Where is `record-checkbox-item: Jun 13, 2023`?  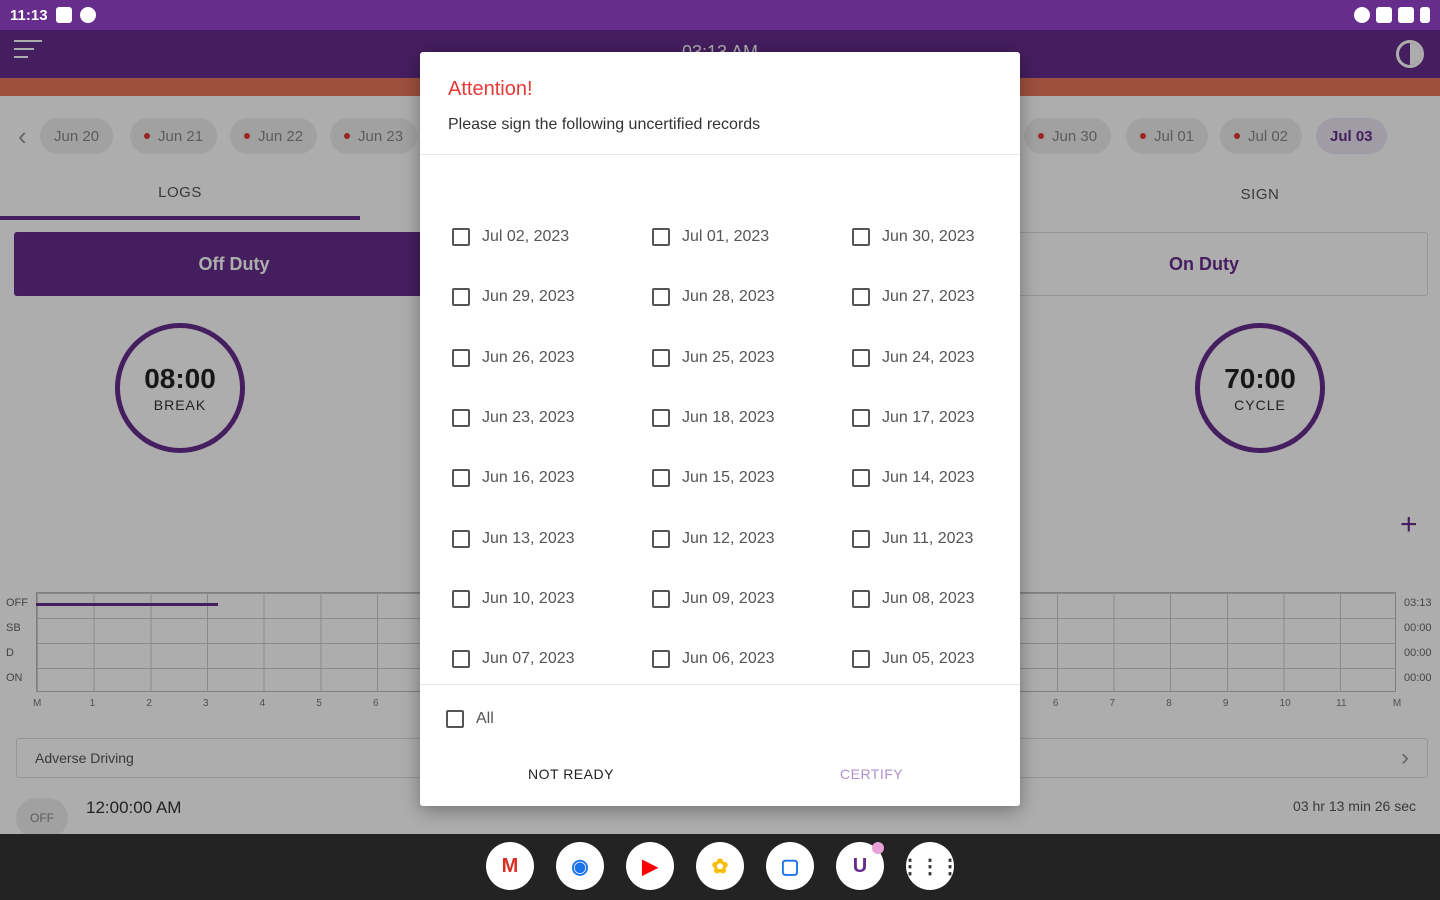 record-checkbox-item: Jun 13, 2023 is located at coordinates (513, 539).